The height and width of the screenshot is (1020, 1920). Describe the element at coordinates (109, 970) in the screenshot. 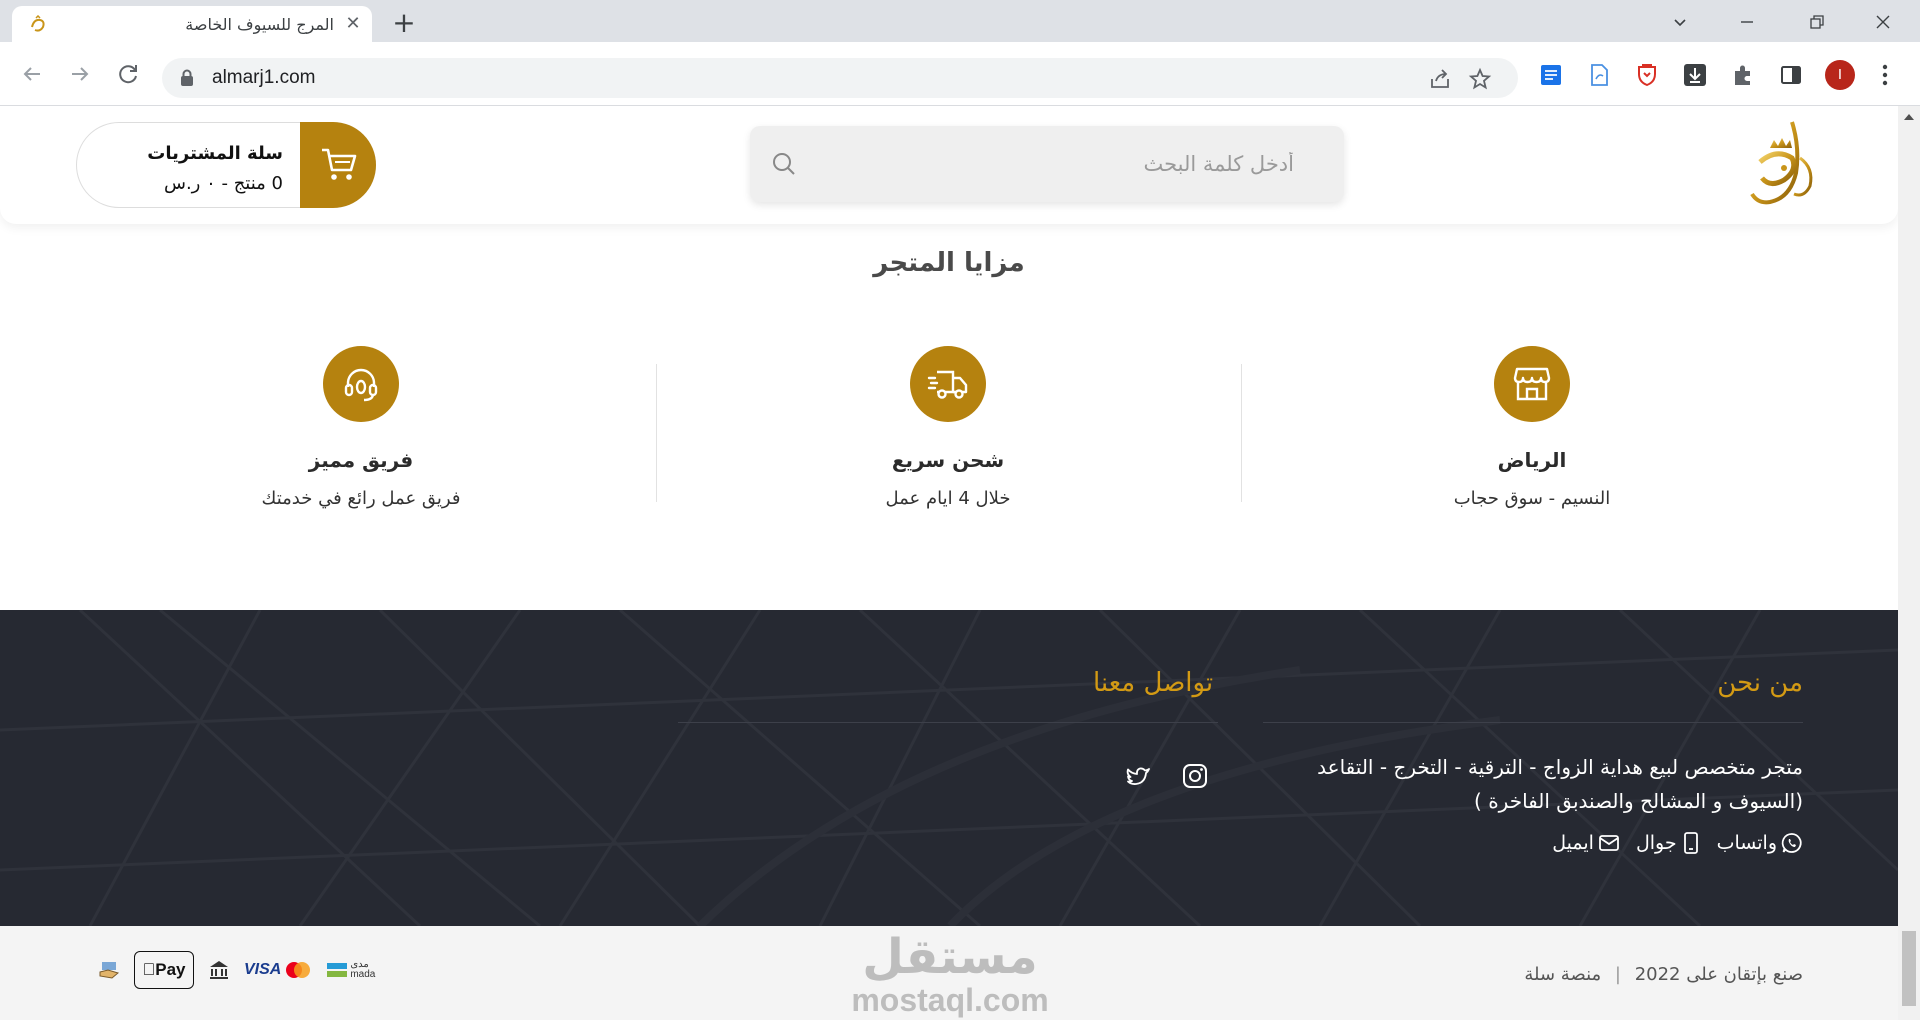

I see `cash-payment-icon` at that location.